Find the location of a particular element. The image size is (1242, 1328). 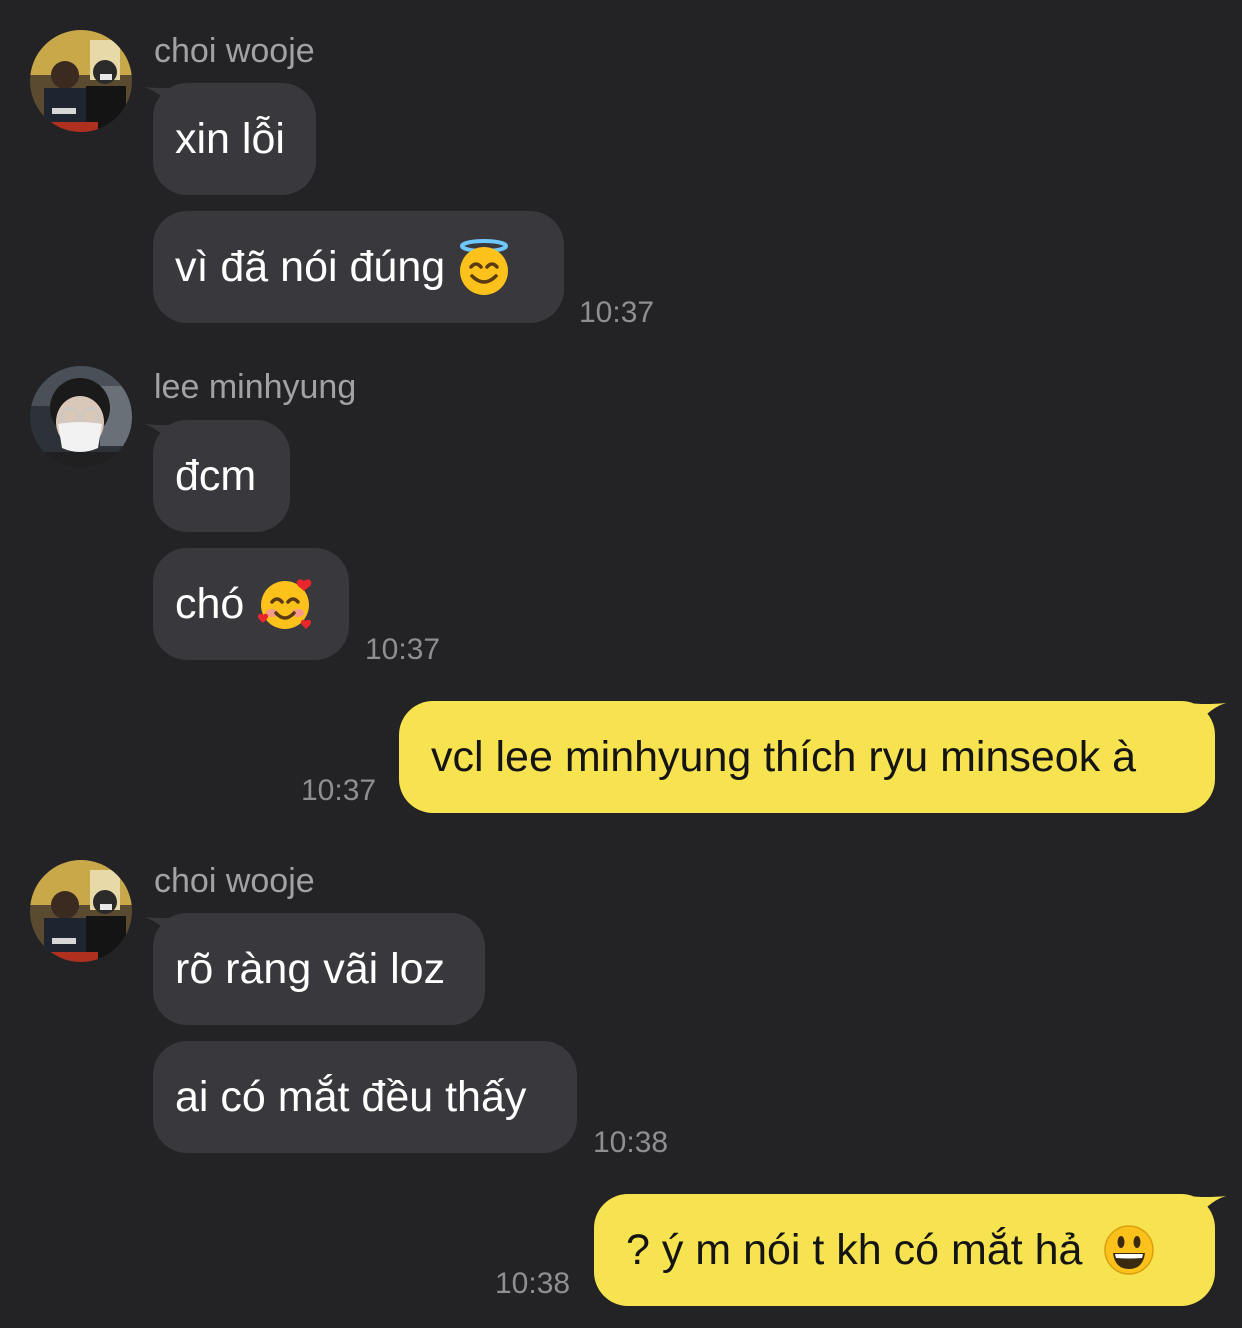

message-text: vcl lee minhyung thích ryu minseok à is located at coordinates (784, 757).